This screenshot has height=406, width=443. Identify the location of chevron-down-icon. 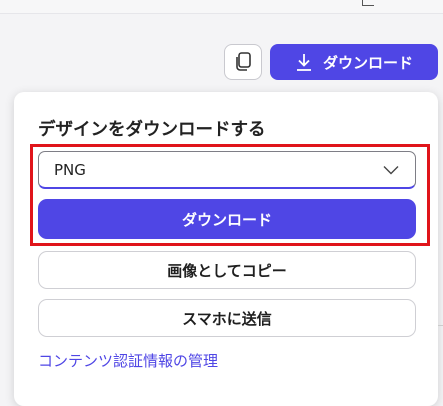
(391, 170).